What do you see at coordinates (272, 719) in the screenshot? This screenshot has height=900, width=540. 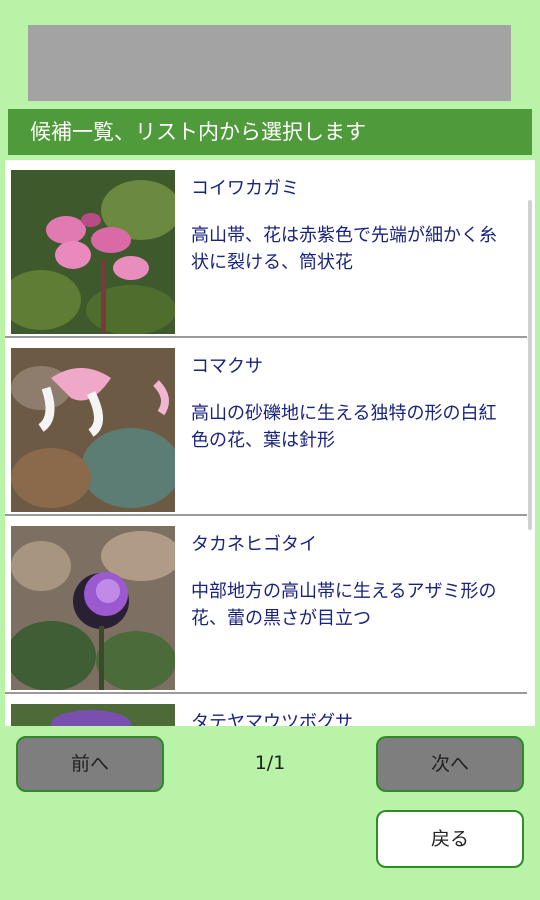 I see `item-name: タテヤマウツボグサ` at bounding box center [272, 719].